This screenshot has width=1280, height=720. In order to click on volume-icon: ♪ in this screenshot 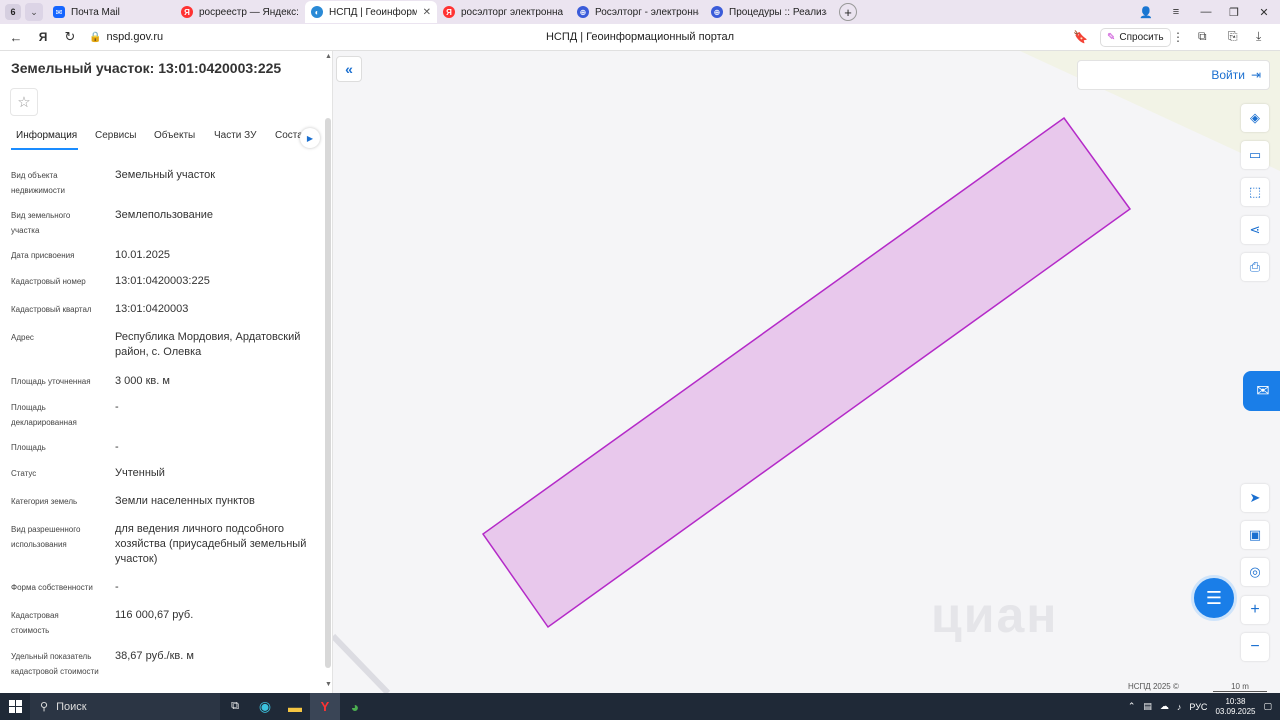, I will do `click(1179, 707)`.